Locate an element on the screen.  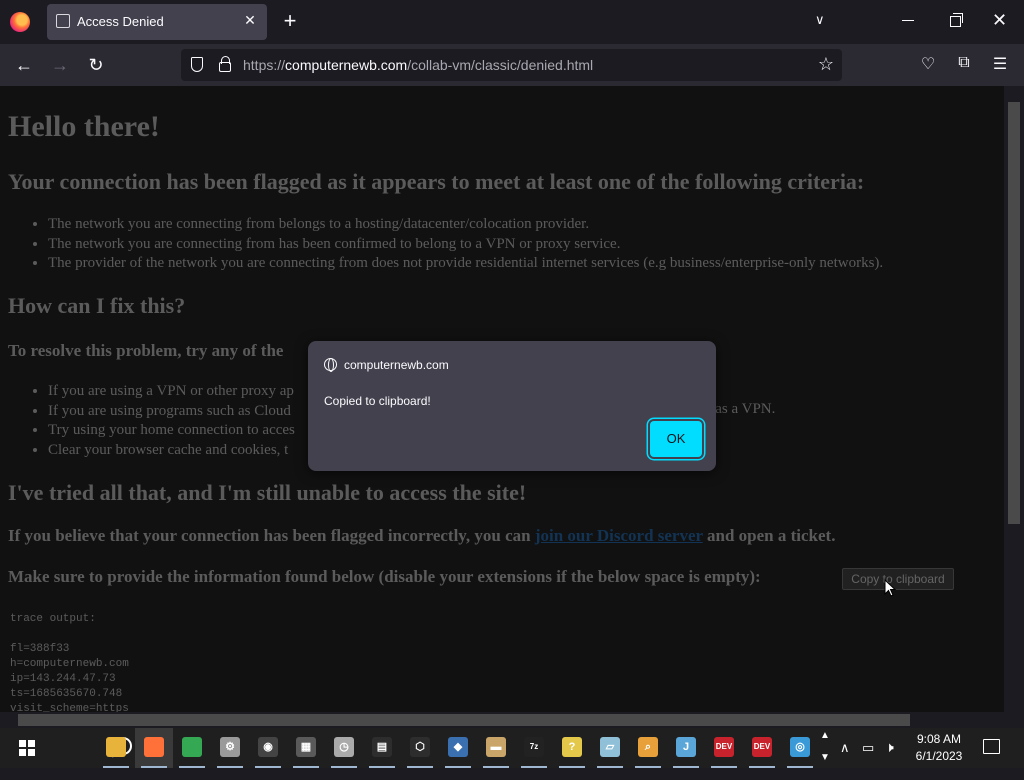
taskbar-app-network-app: ◎ is located at coordinates (800, 748).